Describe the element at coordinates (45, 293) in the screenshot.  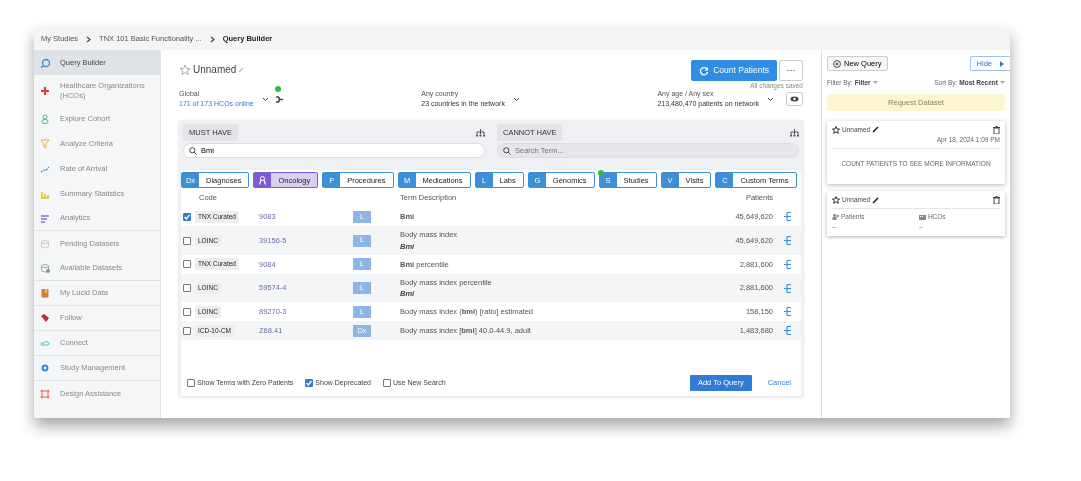
I see `book-icon` at that location.